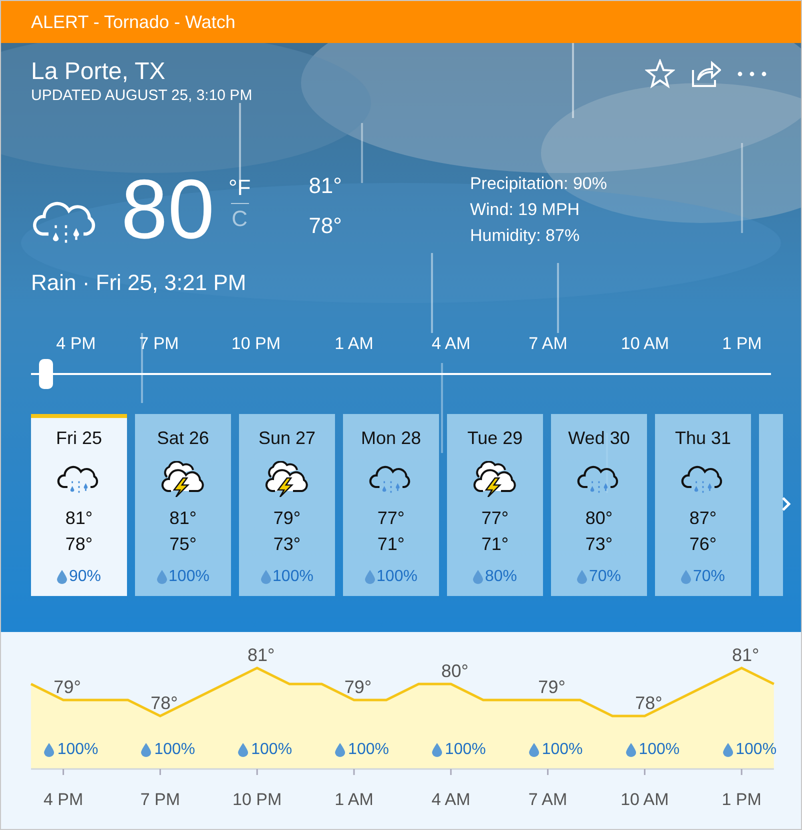  Describe the element at coordinates (354, 344) in the screenshot. I see `hour-label: 1 AM` at that location.